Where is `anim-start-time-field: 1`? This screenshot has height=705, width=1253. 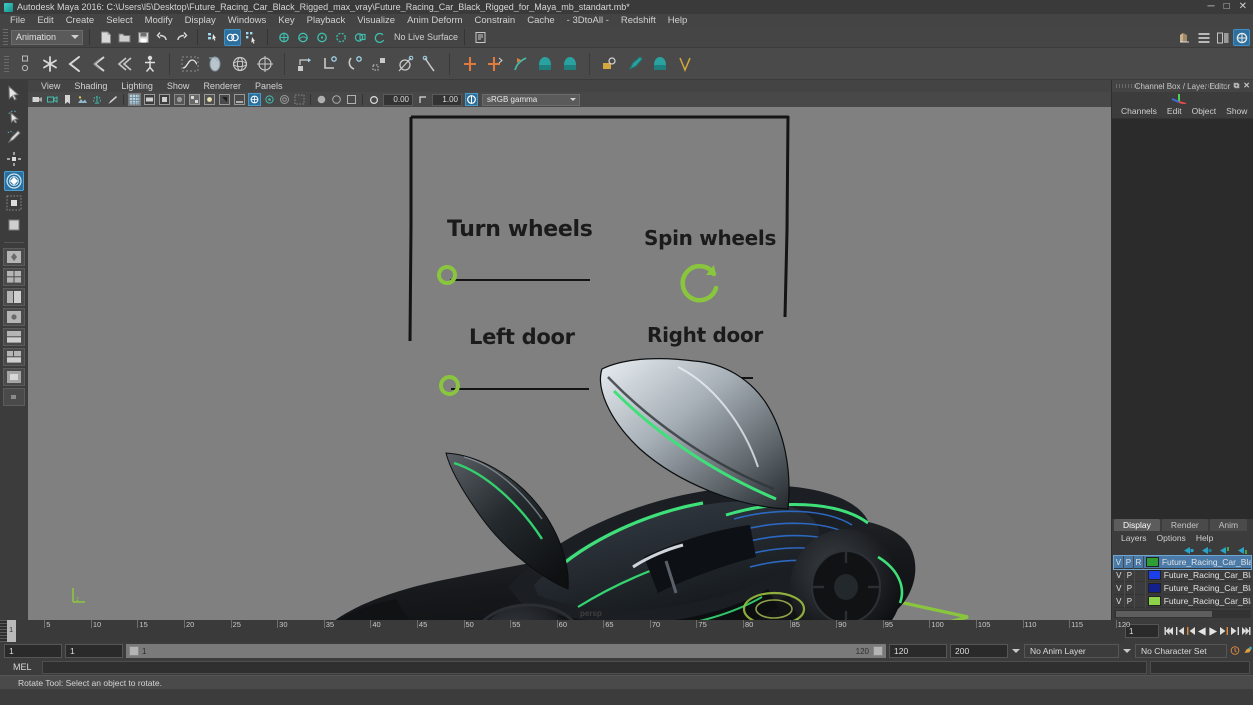 anim-start-time-field: 1 is located at coordinates (33, 650).